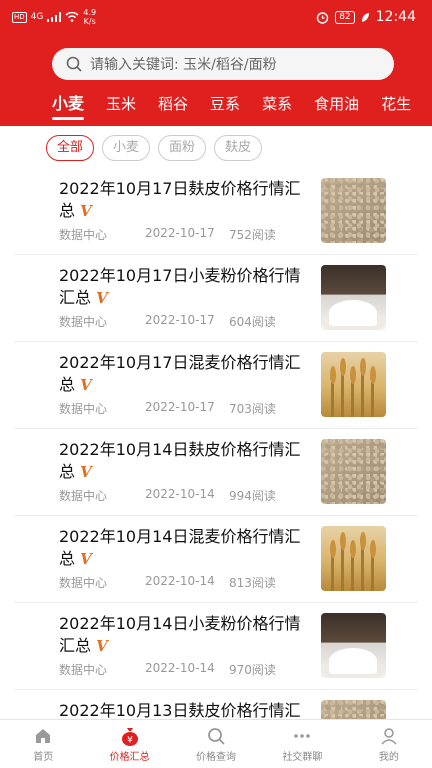  Describe the element at coordinates (126, 148) in the screenshot. I see `filter-chip: 小麦` at that location.